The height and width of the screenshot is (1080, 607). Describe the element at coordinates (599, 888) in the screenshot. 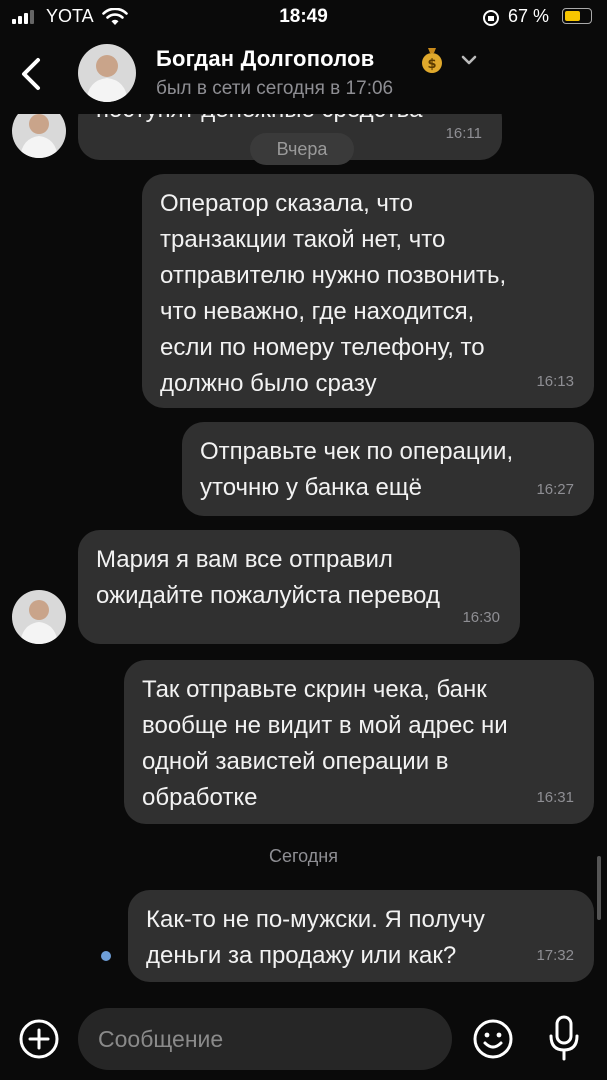

I see `scrollbar` at that location.